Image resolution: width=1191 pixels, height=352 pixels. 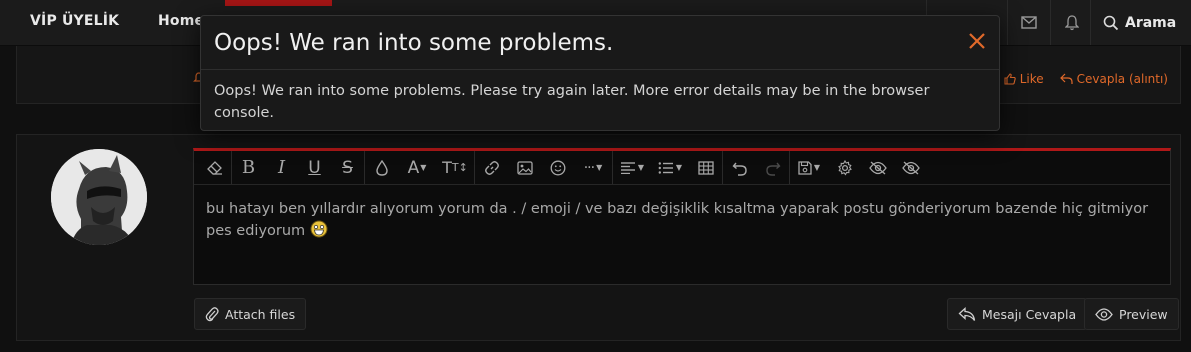 What do you see at coordinates (1151, 22) in the screenshot?
I see `search-label: Arama` at bounding box center [1151, 22].